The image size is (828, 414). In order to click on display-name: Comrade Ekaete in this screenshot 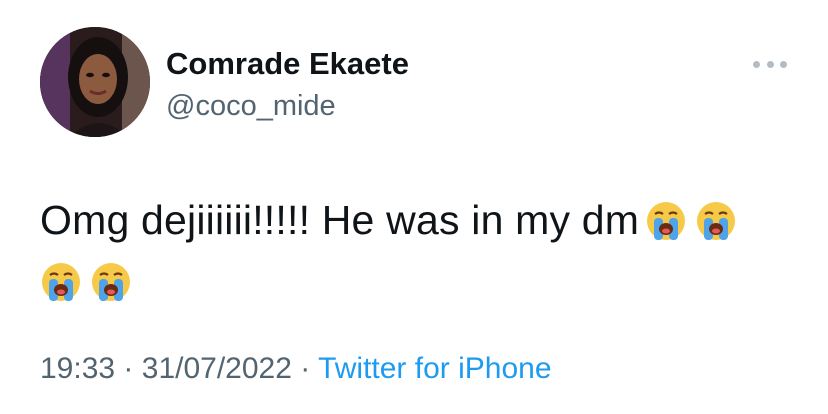, I will do `click(287, 64)`.